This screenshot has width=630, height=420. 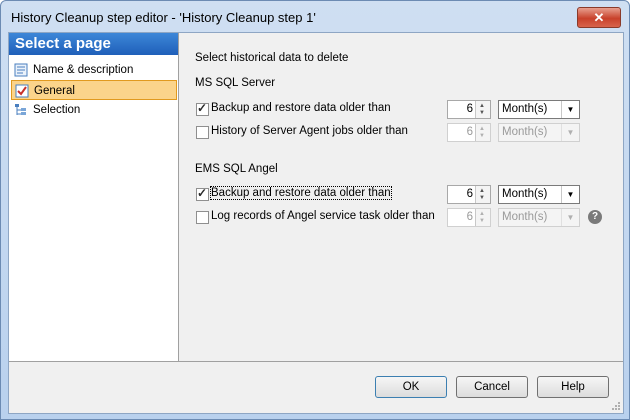 I want to click on help-icon: ?, so click(x=595, y=217).